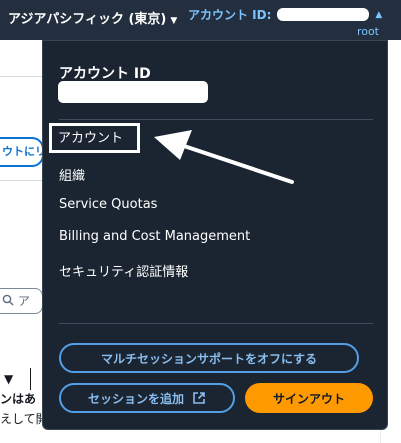 The height and width of the screenshot is (443, 401). Describe the element at coordinates (323, 14) in the screenshot. I see `redacted-account-id` at that location.